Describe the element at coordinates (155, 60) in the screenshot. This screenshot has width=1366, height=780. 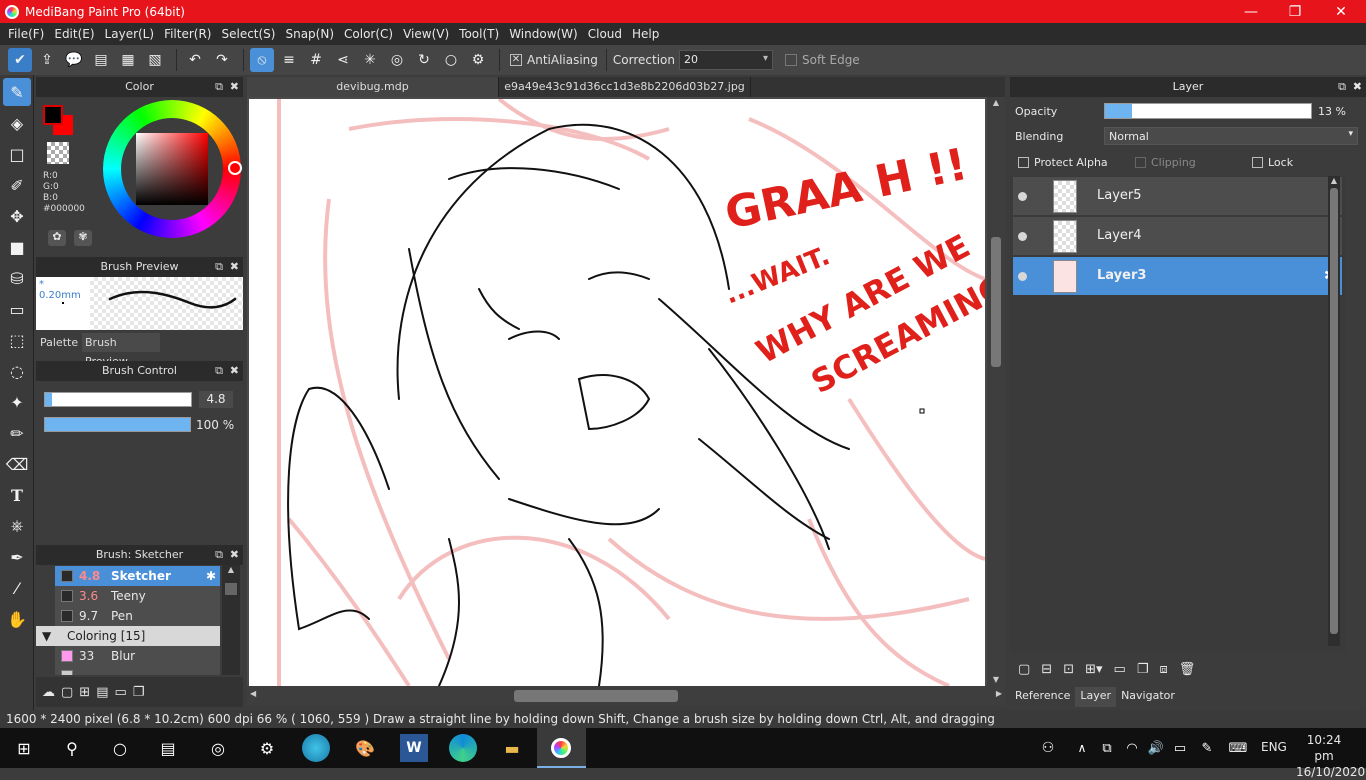
I see `template-icon: ▧` at that location.